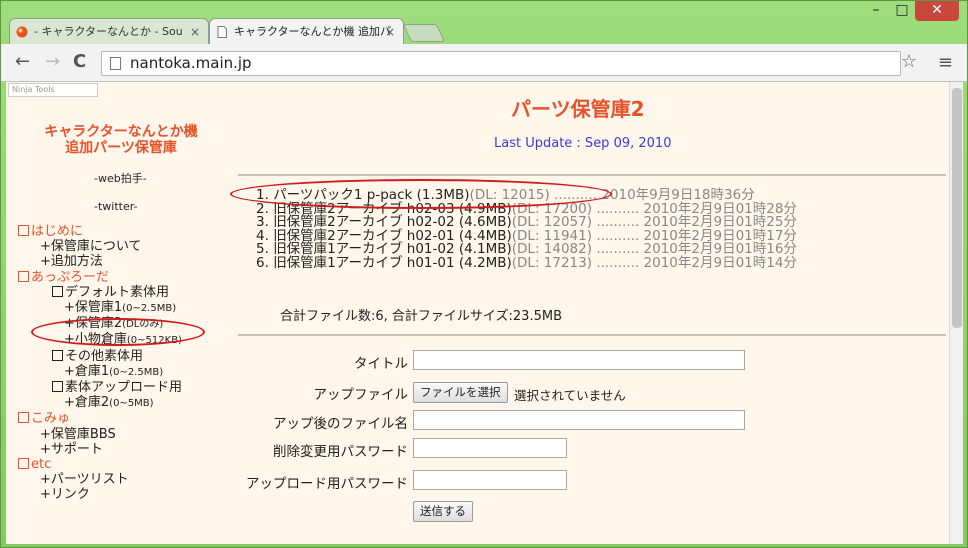 The image size is (968, 548). What do you see at coordinates (583, 143) in the screenshot?
I see `last-update: Last Update : Sep 09, 2010` at bounding box center [583, 143].